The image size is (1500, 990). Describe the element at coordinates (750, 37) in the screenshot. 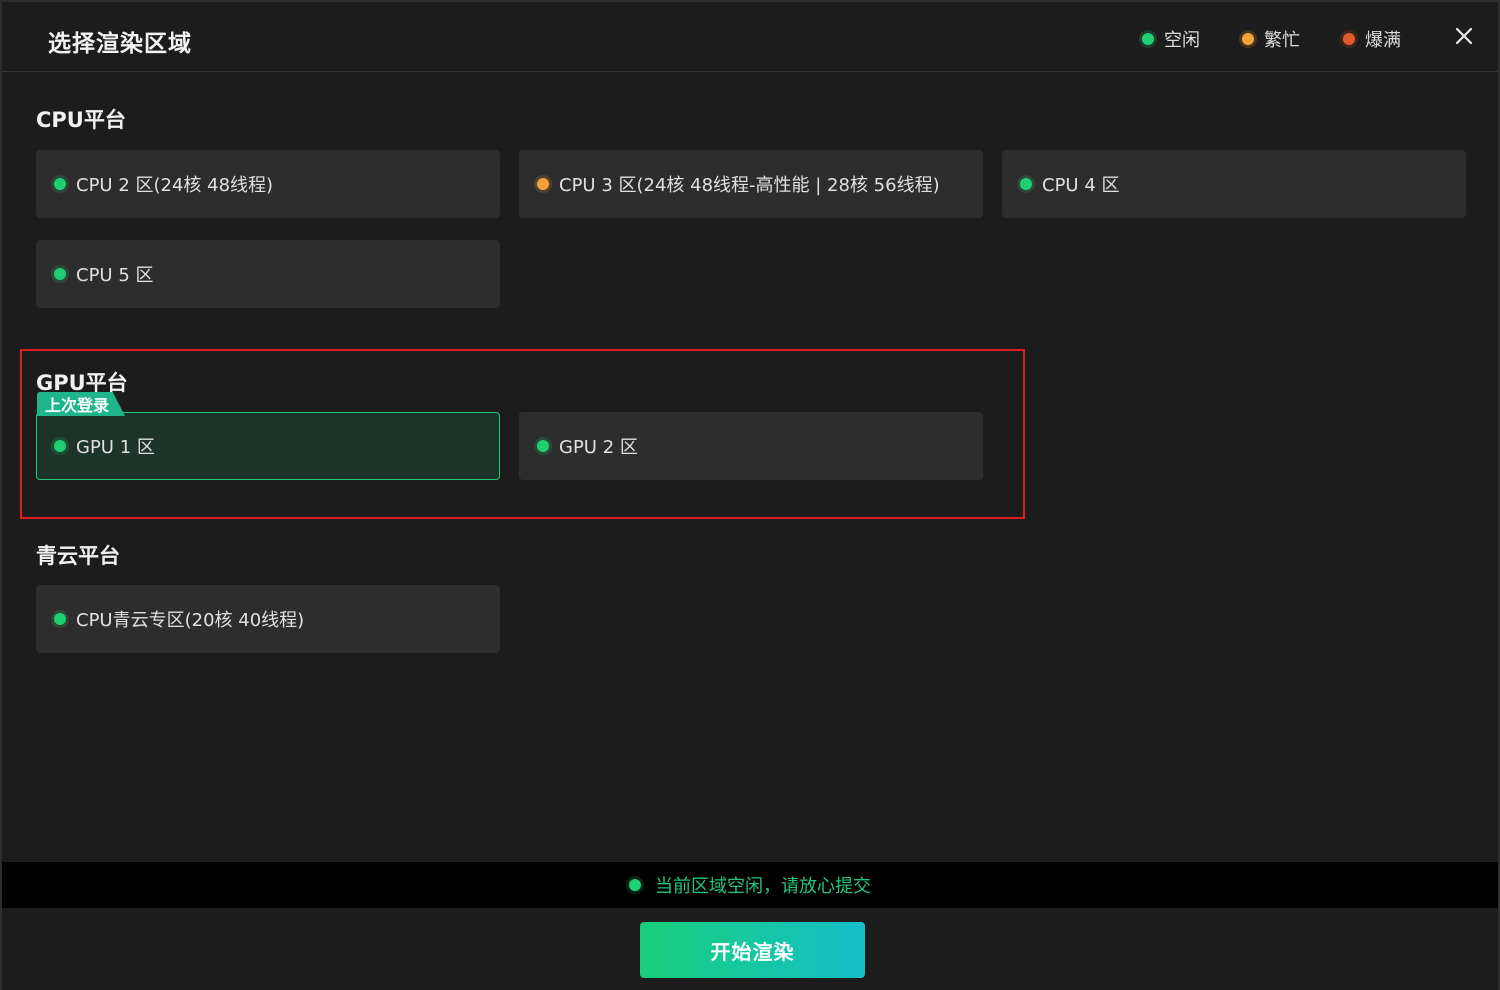

I see `dialog-header: 选择渲染区域 空闲 繁忙 爆满` at that location.